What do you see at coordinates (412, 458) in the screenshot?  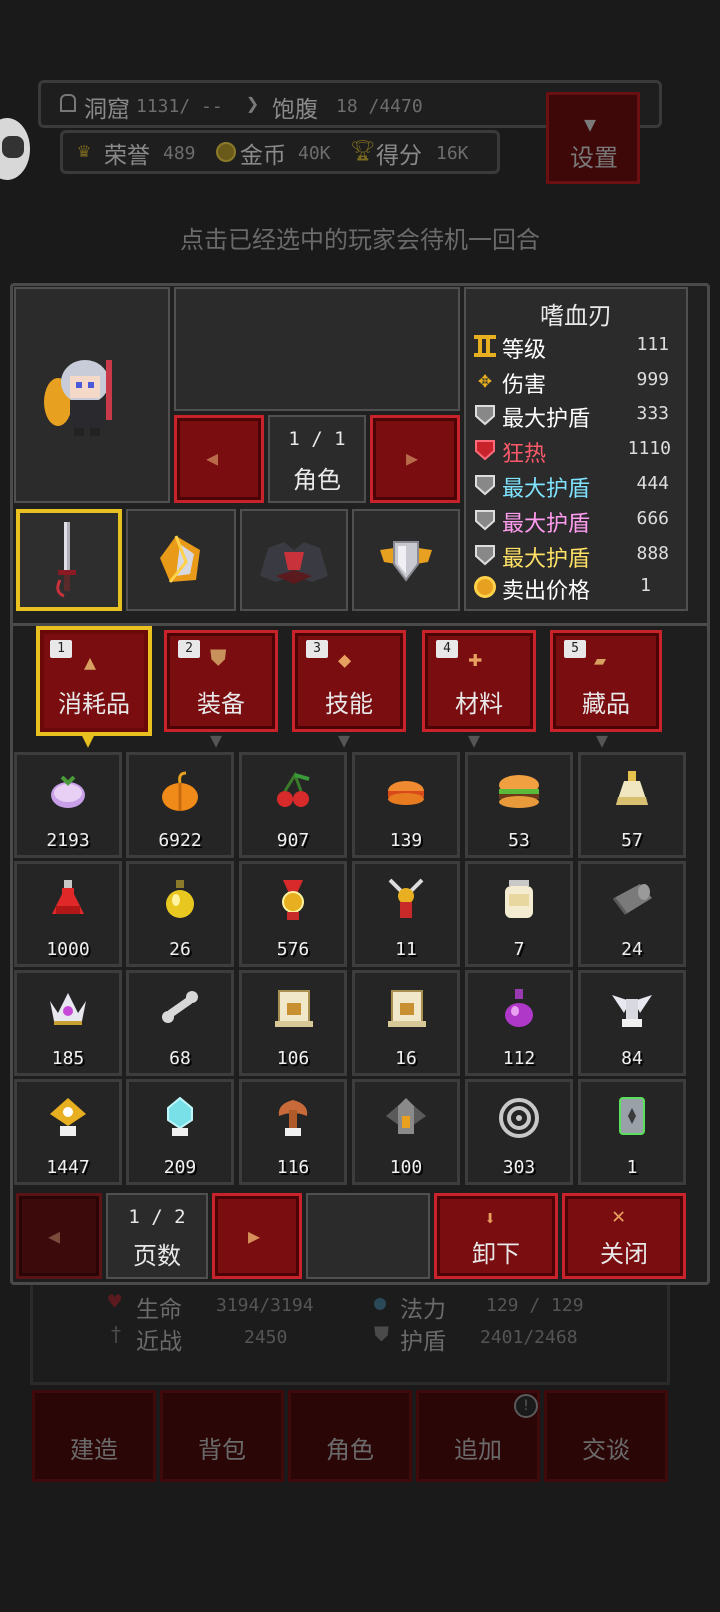 I see `next-arrow-icon: ▶` at bounding box center [412, 458].